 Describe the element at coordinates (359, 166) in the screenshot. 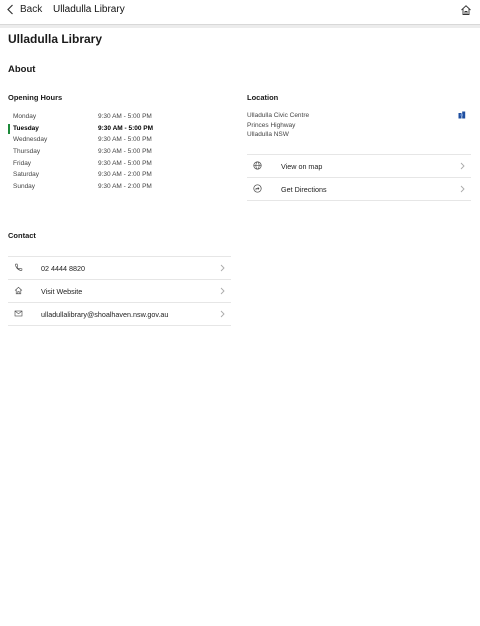

I see `view-on-map-row: View on map` at that location.